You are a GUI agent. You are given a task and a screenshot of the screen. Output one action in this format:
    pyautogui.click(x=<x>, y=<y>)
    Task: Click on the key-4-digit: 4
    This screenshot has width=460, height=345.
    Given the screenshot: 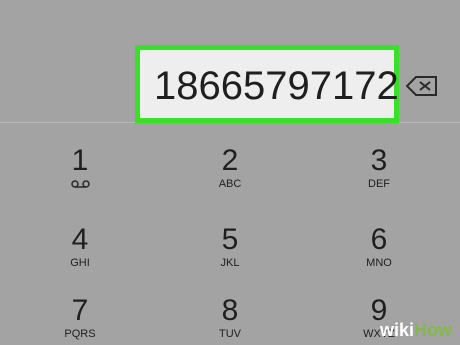 What is the action you would take?
    pyautogui.click(x=80, y=239)
    